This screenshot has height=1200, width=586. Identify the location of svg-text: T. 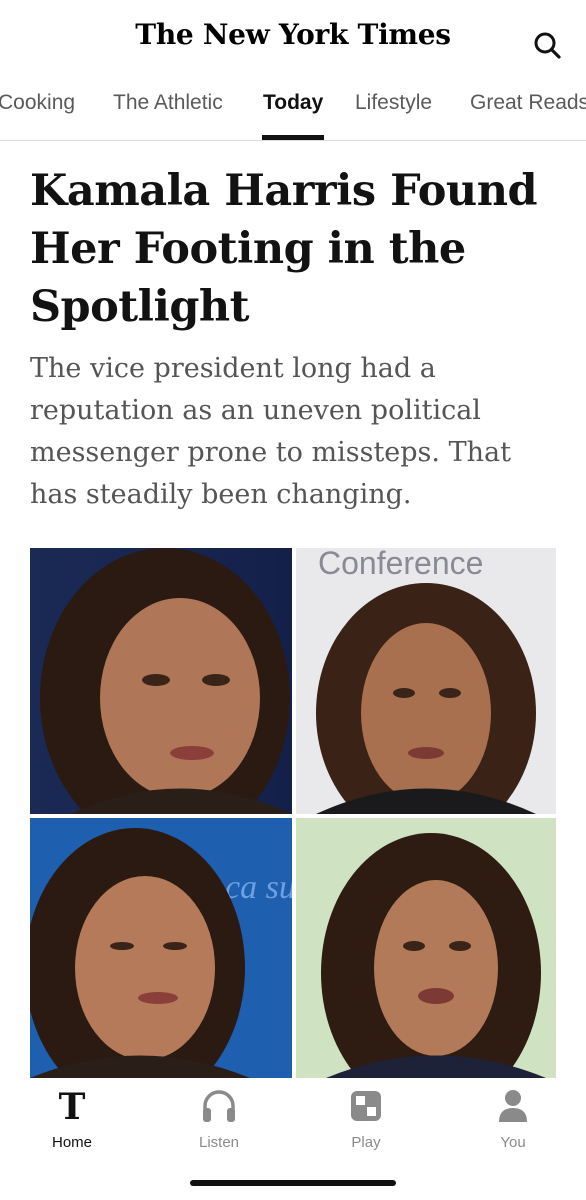
(72, 1106).